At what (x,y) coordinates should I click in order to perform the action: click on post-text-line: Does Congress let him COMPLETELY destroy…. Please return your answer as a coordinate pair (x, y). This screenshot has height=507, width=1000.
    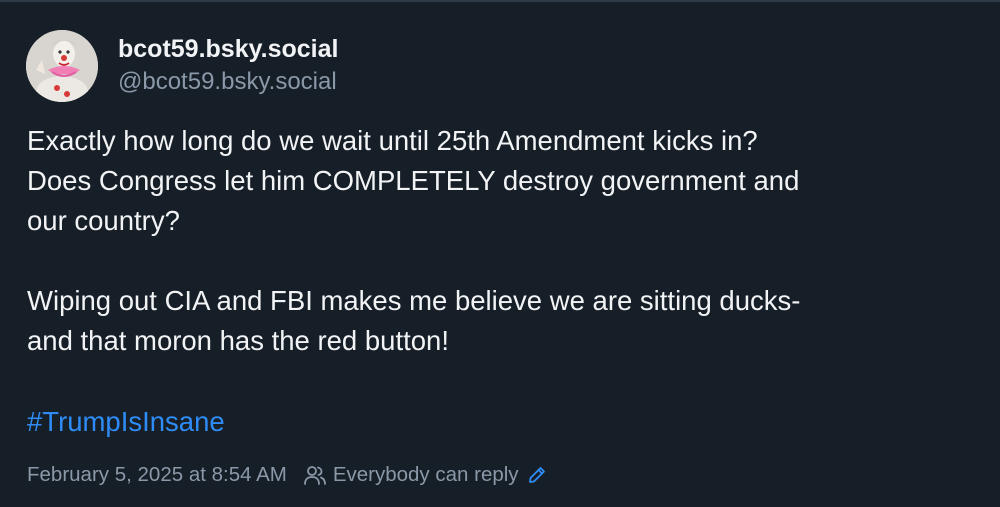
    Looking at the image, I should click on (413, 180).